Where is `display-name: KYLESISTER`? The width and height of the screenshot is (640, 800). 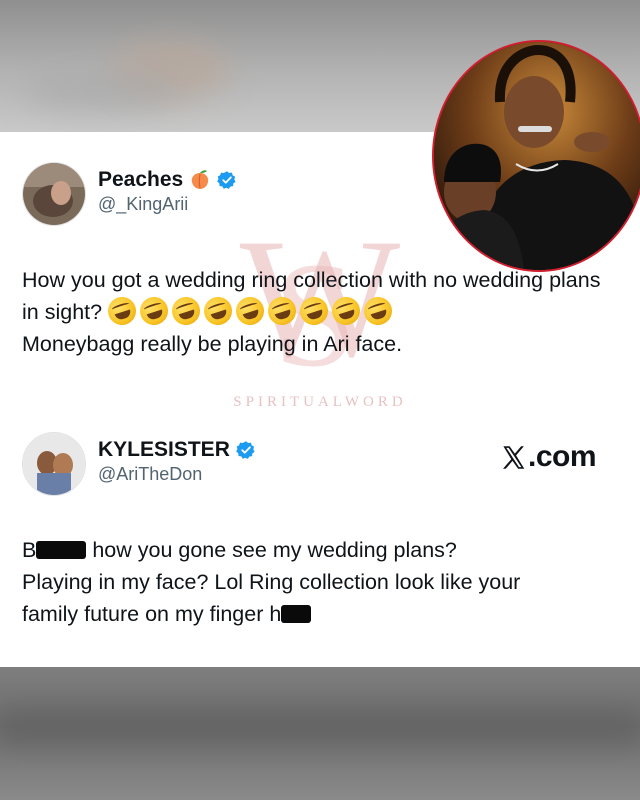
display-name: KYLESISTER is located at coordinates (177, 450).